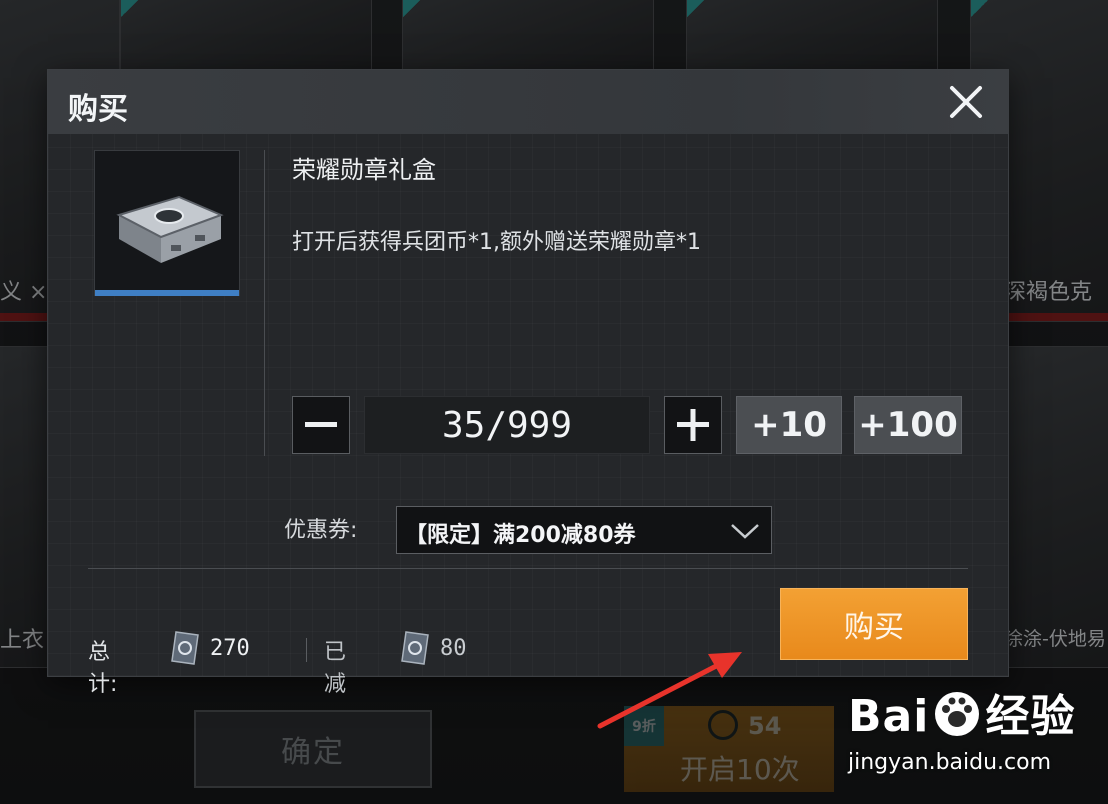 Image resolution: width=1108 pixels, height=804 pixels. Describe the element at coordinates (170, 229) in the screenshot. I see `gift-case-icon` at that location.